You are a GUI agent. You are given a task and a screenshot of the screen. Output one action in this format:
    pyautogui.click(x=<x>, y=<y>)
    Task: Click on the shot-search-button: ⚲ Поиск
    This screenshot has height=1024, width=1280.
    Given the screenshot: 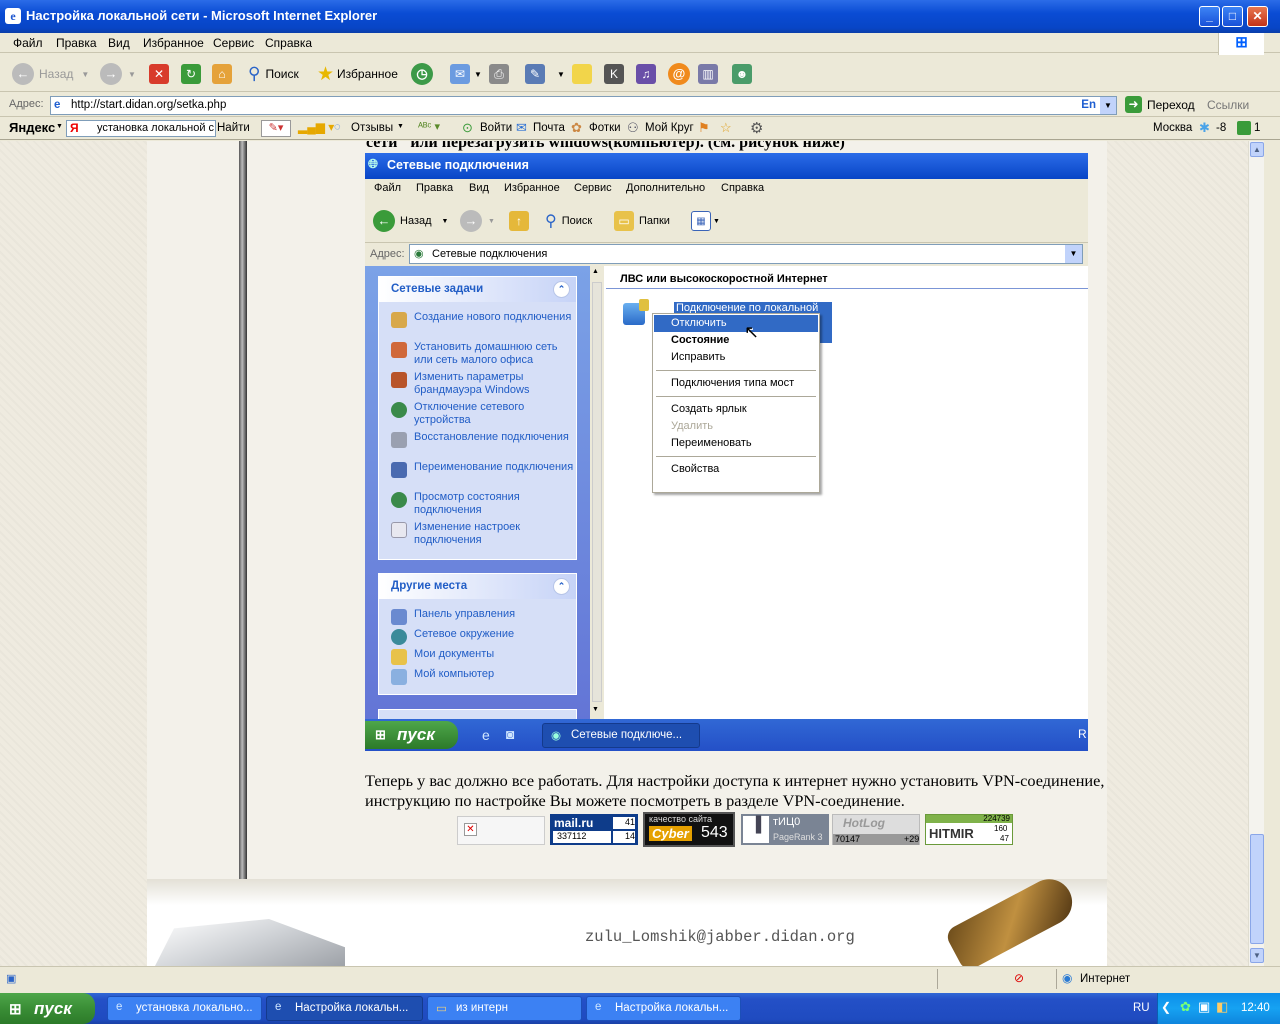 What is the action you would take?
    pyautogui.click(x=568, y=221)
    